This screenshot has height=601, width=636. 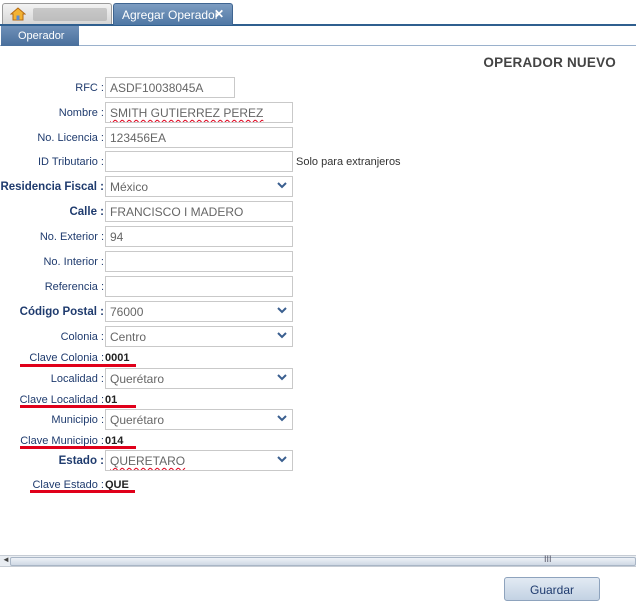 What do you see at coordinates (199, 460) in the screenshot?
I see `estado-select: QUERETARO` at bounding box center [199, 460].